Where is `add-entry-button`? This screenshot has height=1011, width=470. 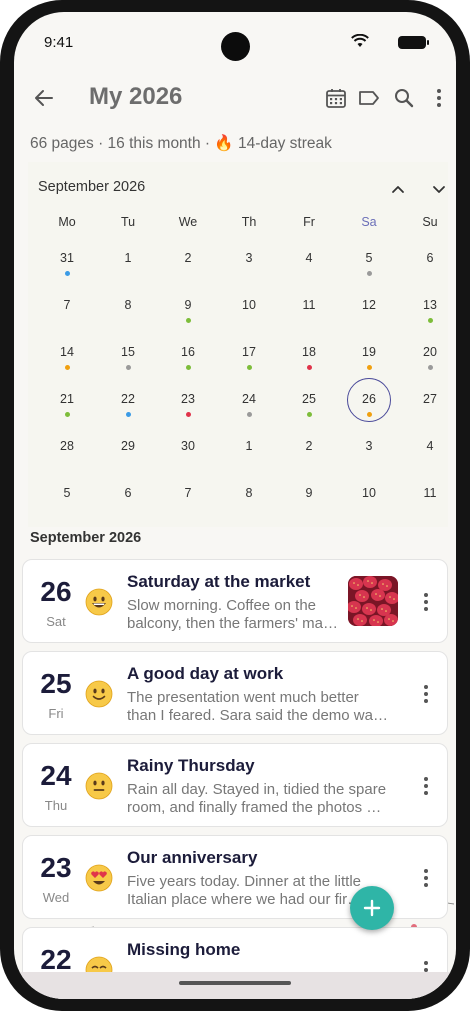
add-entry-button is located at coordinates (372, 908).